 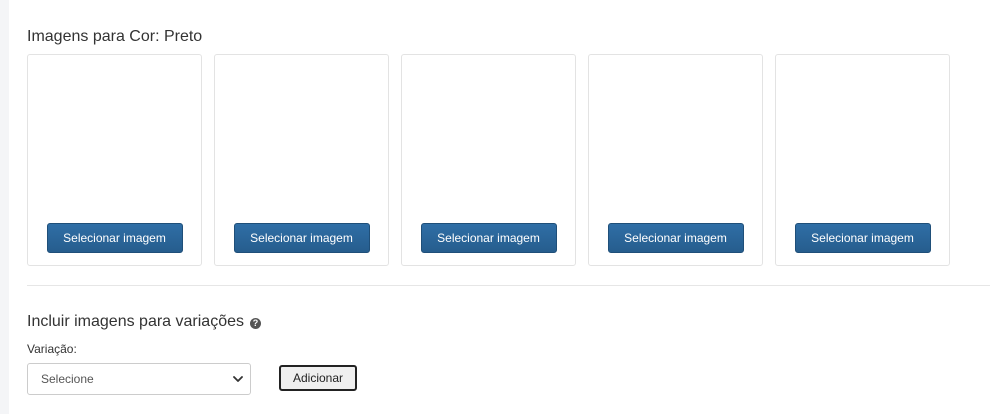 What do you see at coordinates (52, 349) in the screenshot?
I see `variation-label: Variação:` at bounding box center [52, 349].